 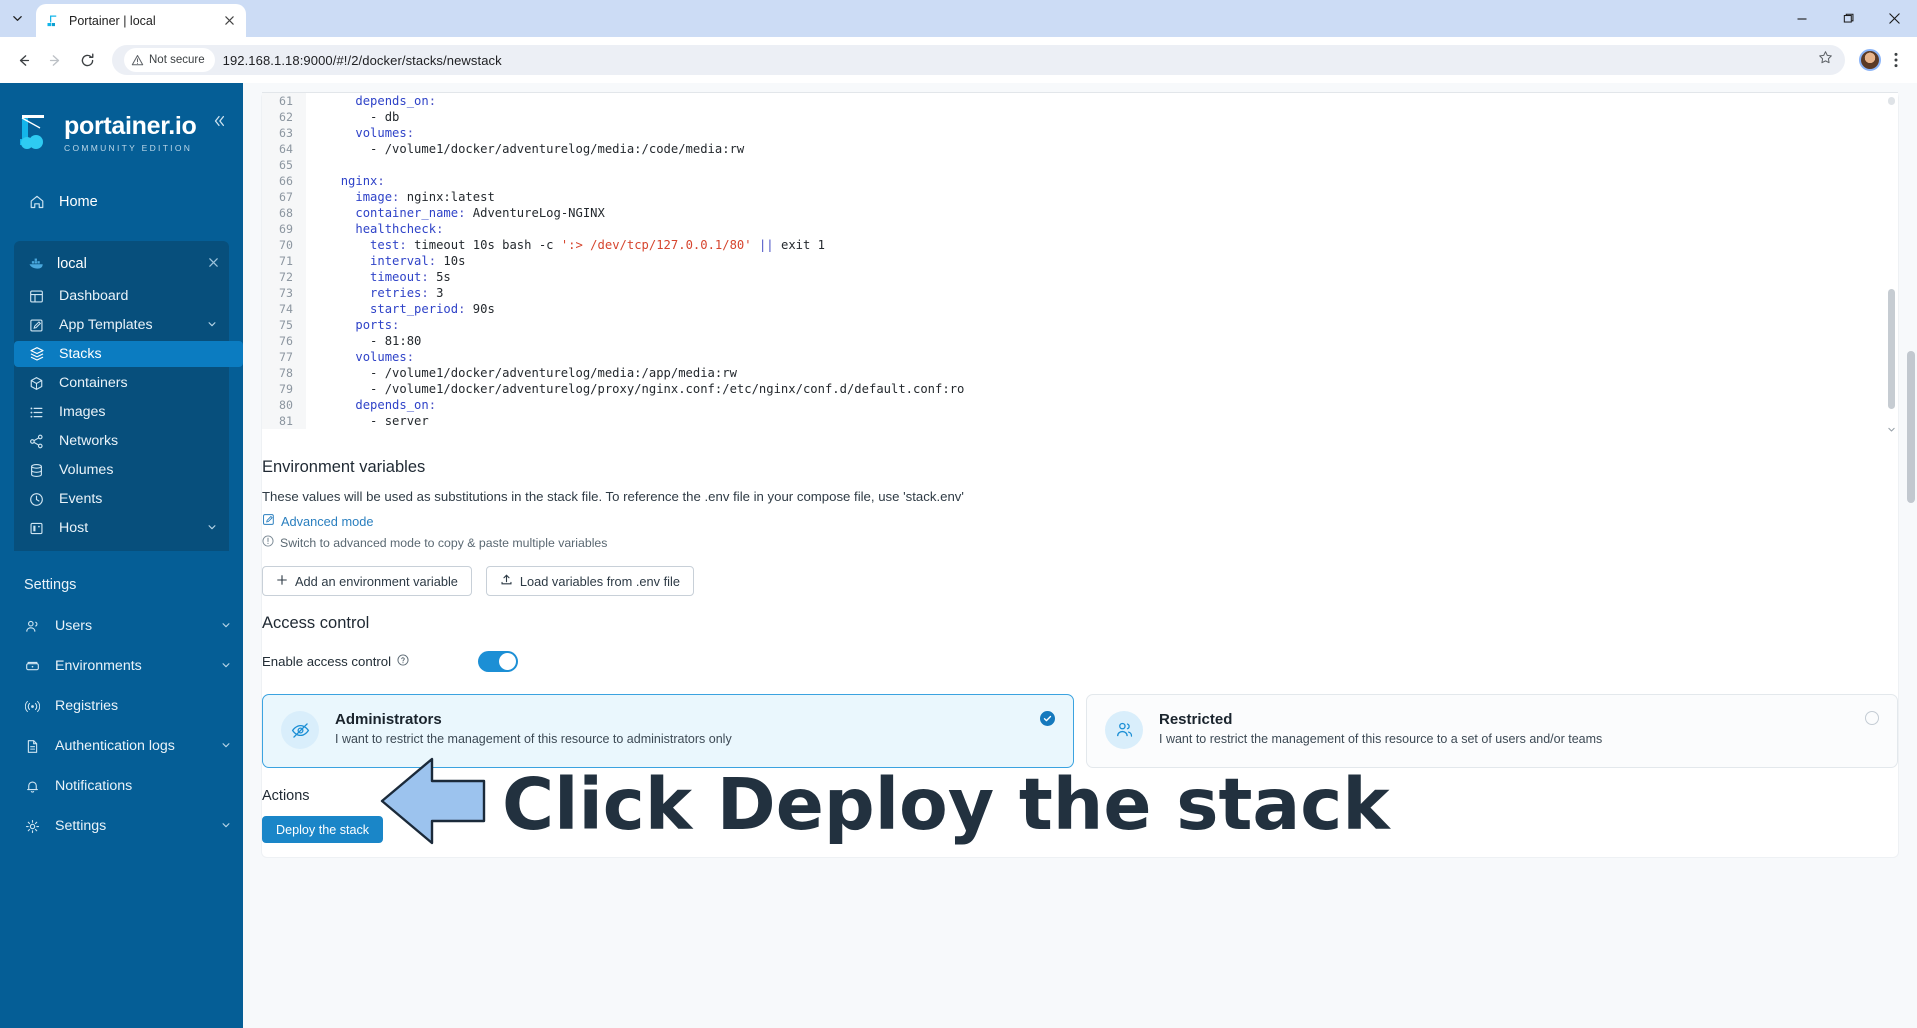 What do you see at coordinates (507, 661) in the screenshot?
I see `toggle-knob` at bounding box center [507, 661].